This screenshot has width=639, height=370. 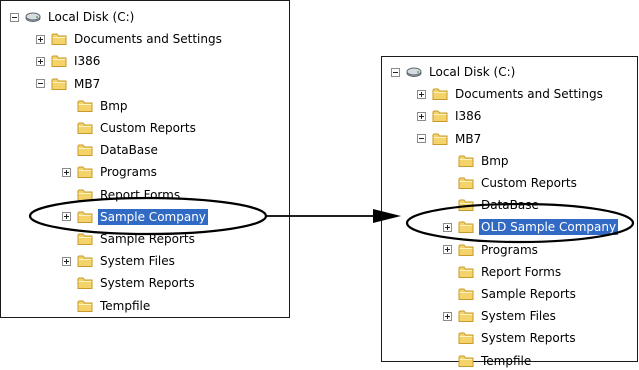 I want to click on selected-folder-label: OLD Sample Company, so click(x=549, y=227).